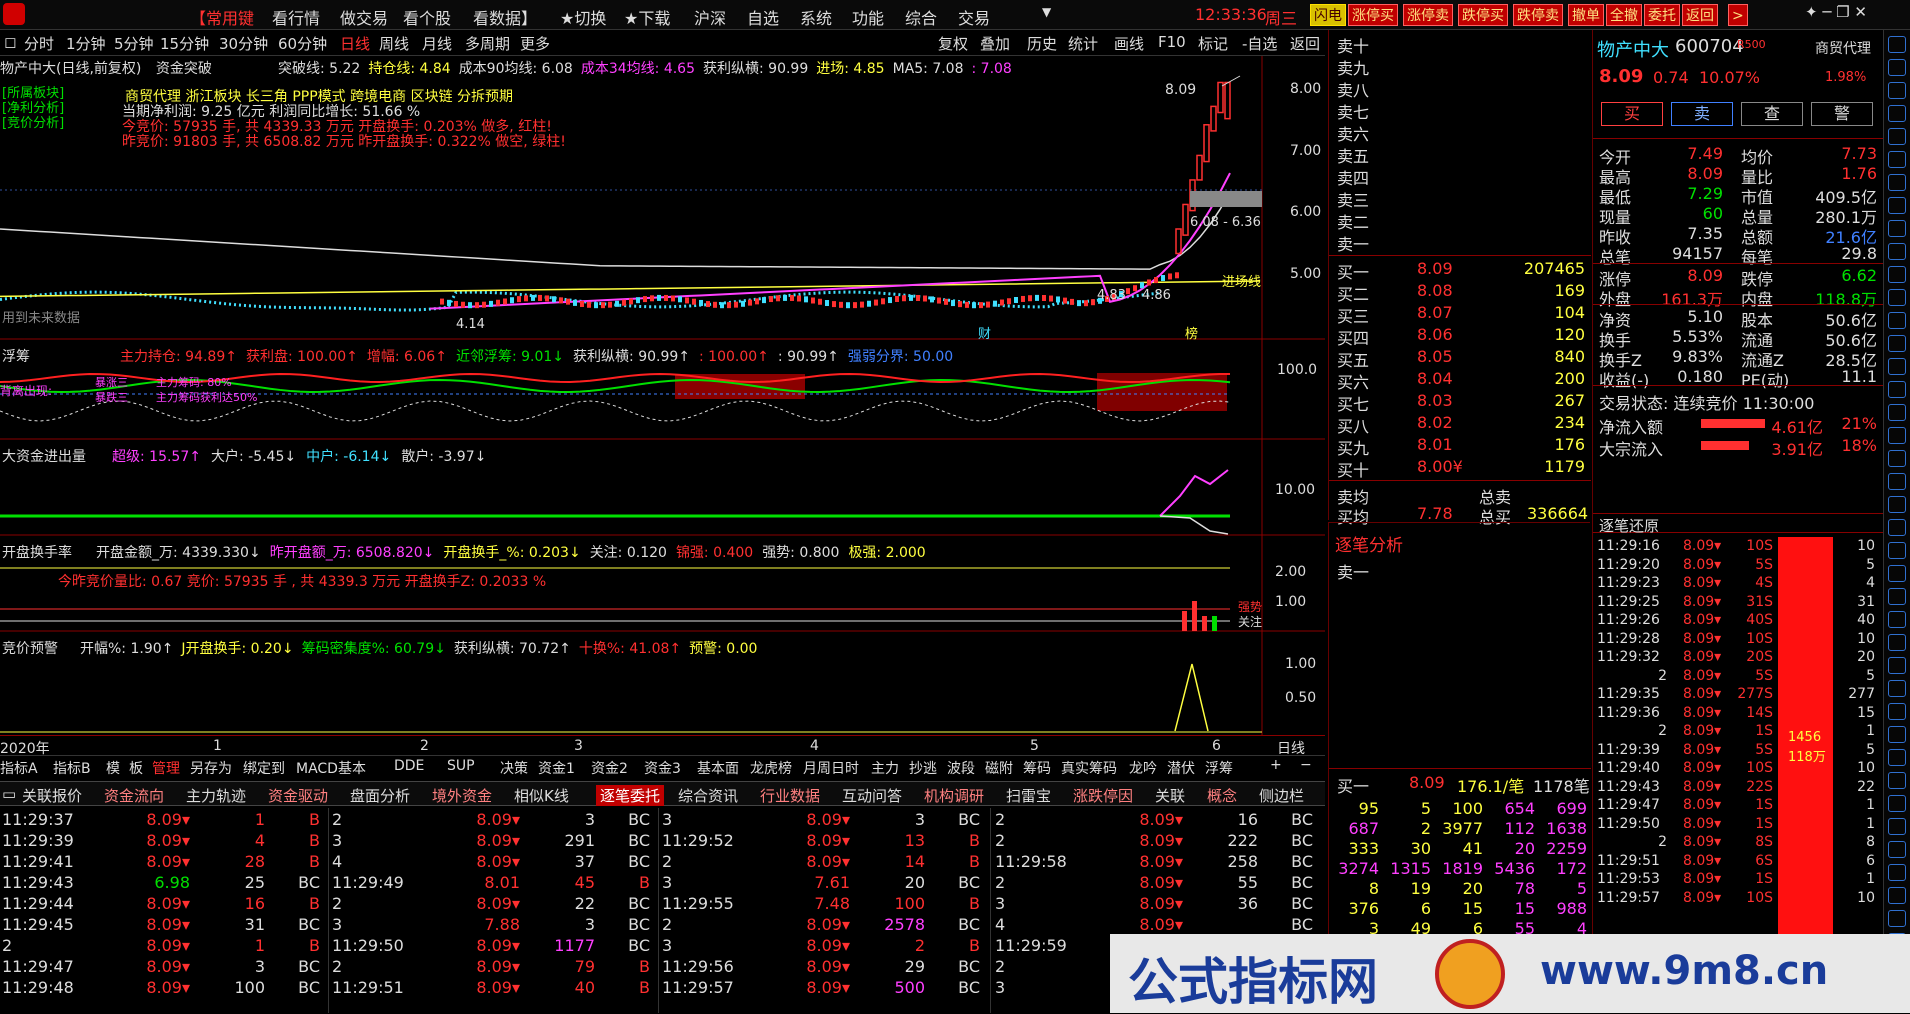 Image resolution: width=1910 pixels, height=1014 pixels. What do you see at coordinates (1586, 15) in the screenshot?
I see `toolbar-button-5: 撤单` at bounding box center [1586, 15].